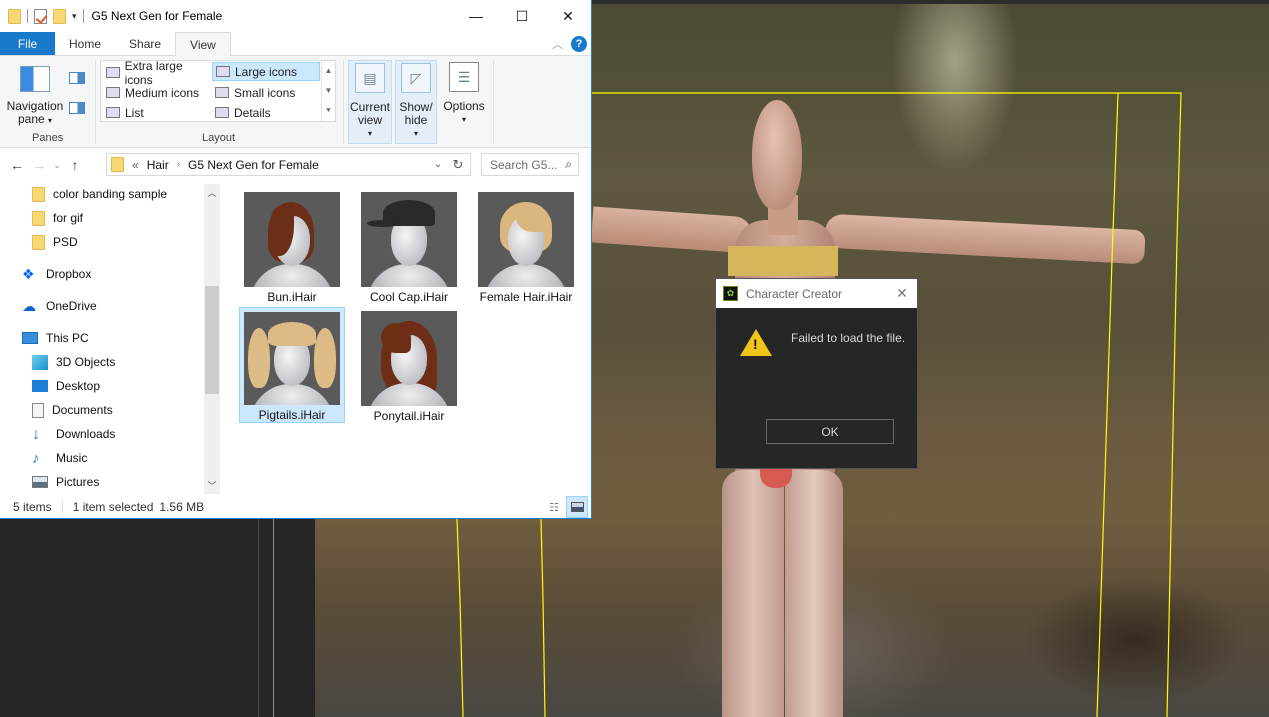 The image size is (1269, 717). I want to click on navigation-pane-icon, so click(35, 79).